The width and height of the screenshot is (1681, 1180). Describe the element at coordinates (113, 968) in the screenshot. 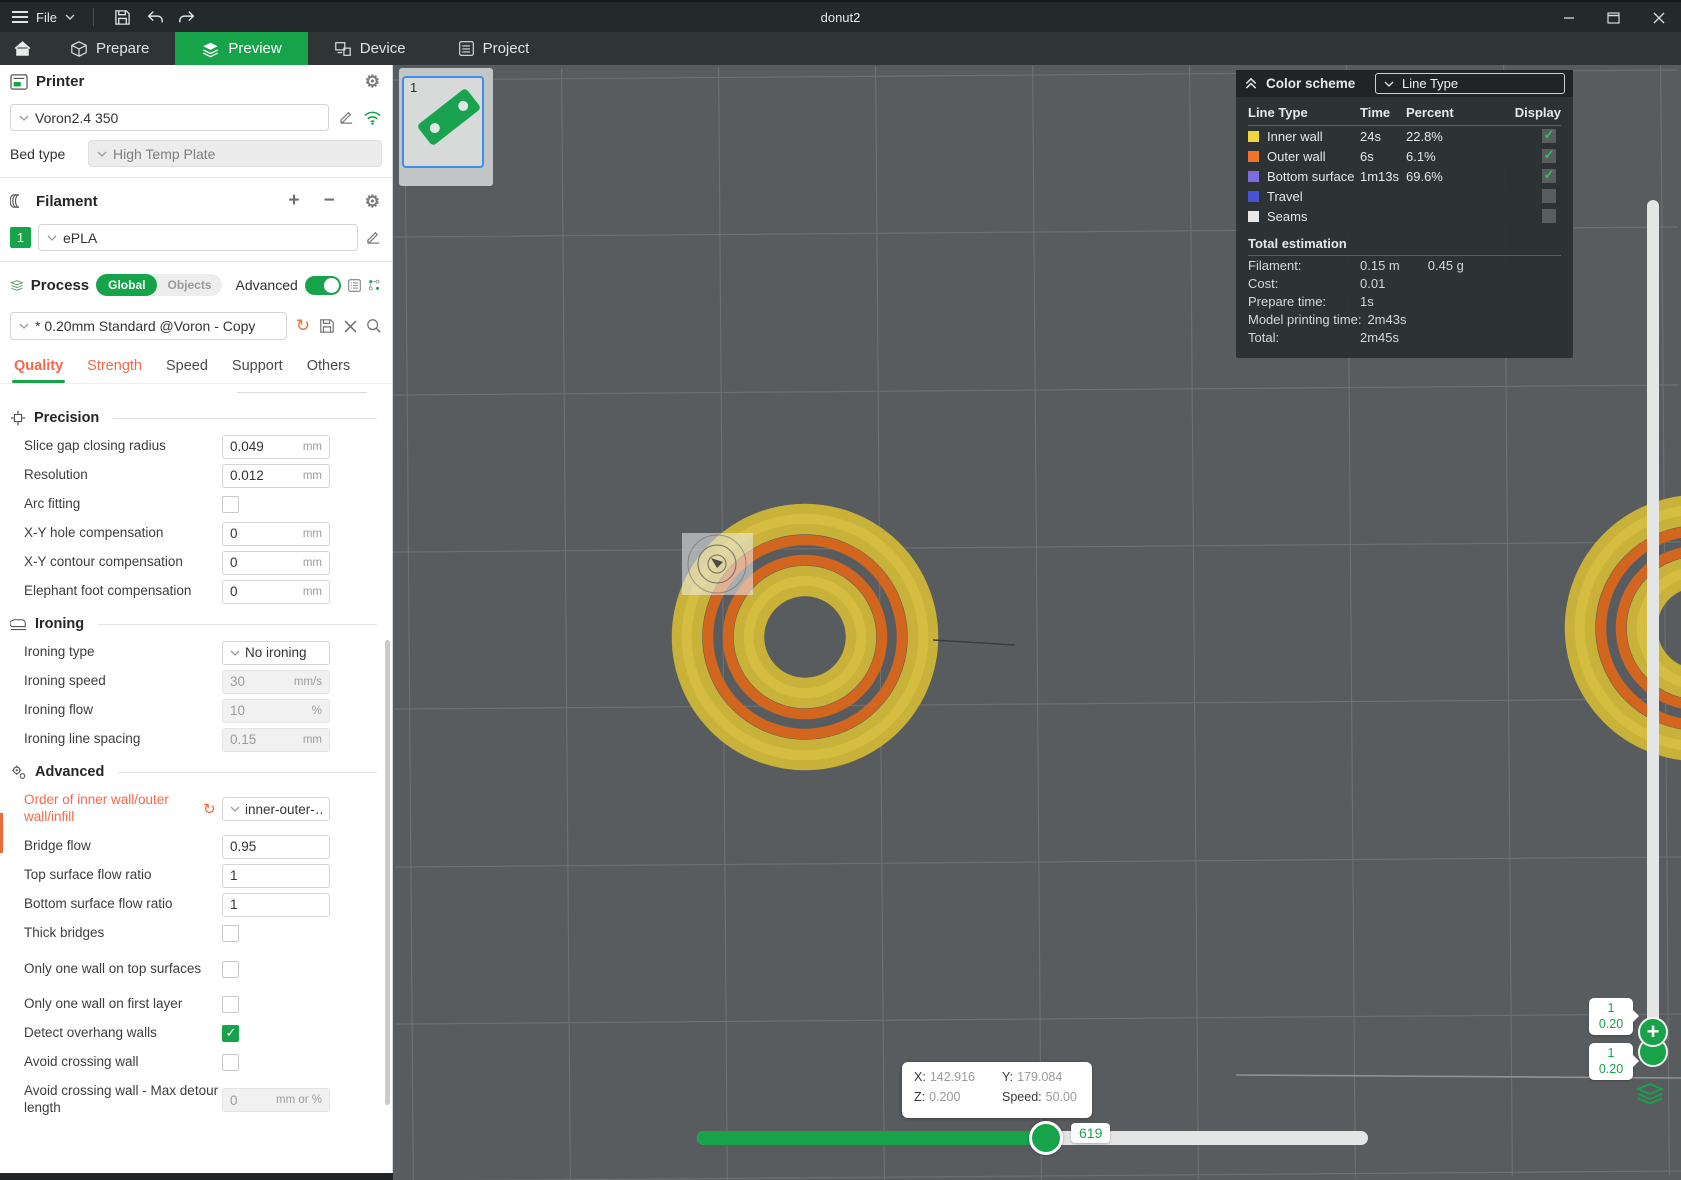

I see `setting-label: Only one wall on top surfaces` at that location.